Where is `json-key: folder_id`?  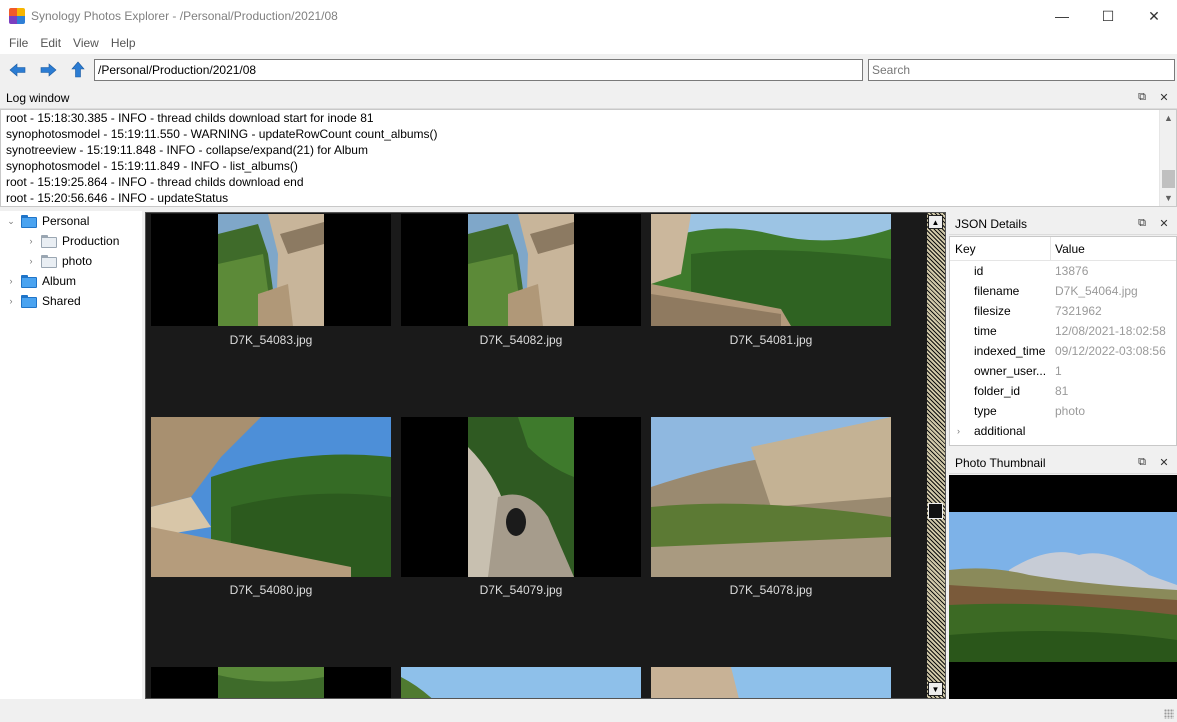 json-key: folder_id is located at coordinates (997, 391).